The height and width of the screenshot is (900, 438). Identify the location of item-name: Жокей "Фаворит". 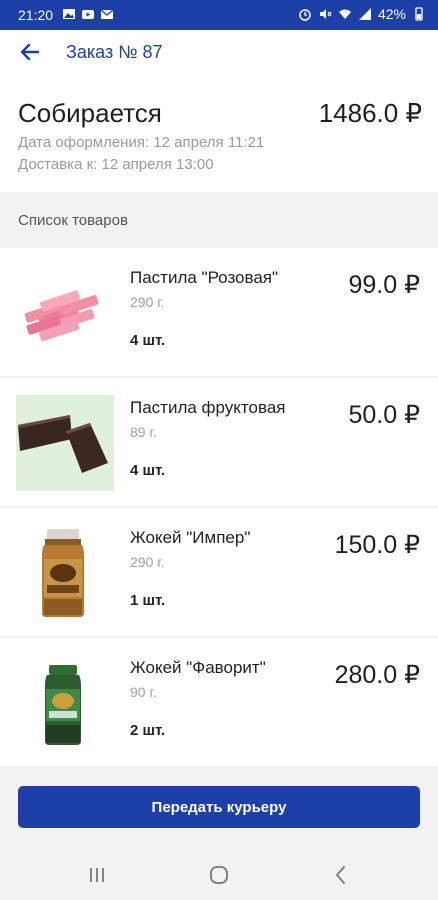
(198, 667).